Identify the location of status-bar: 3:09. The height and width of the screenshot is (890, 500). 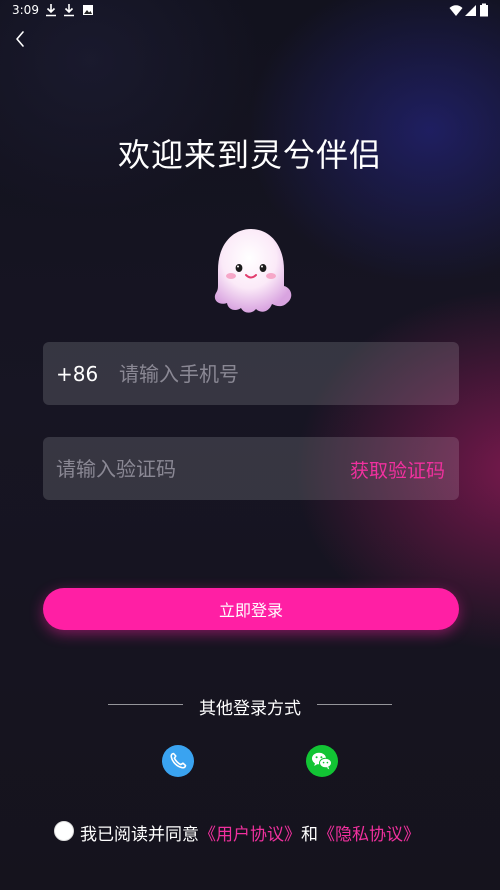
(250, 11).